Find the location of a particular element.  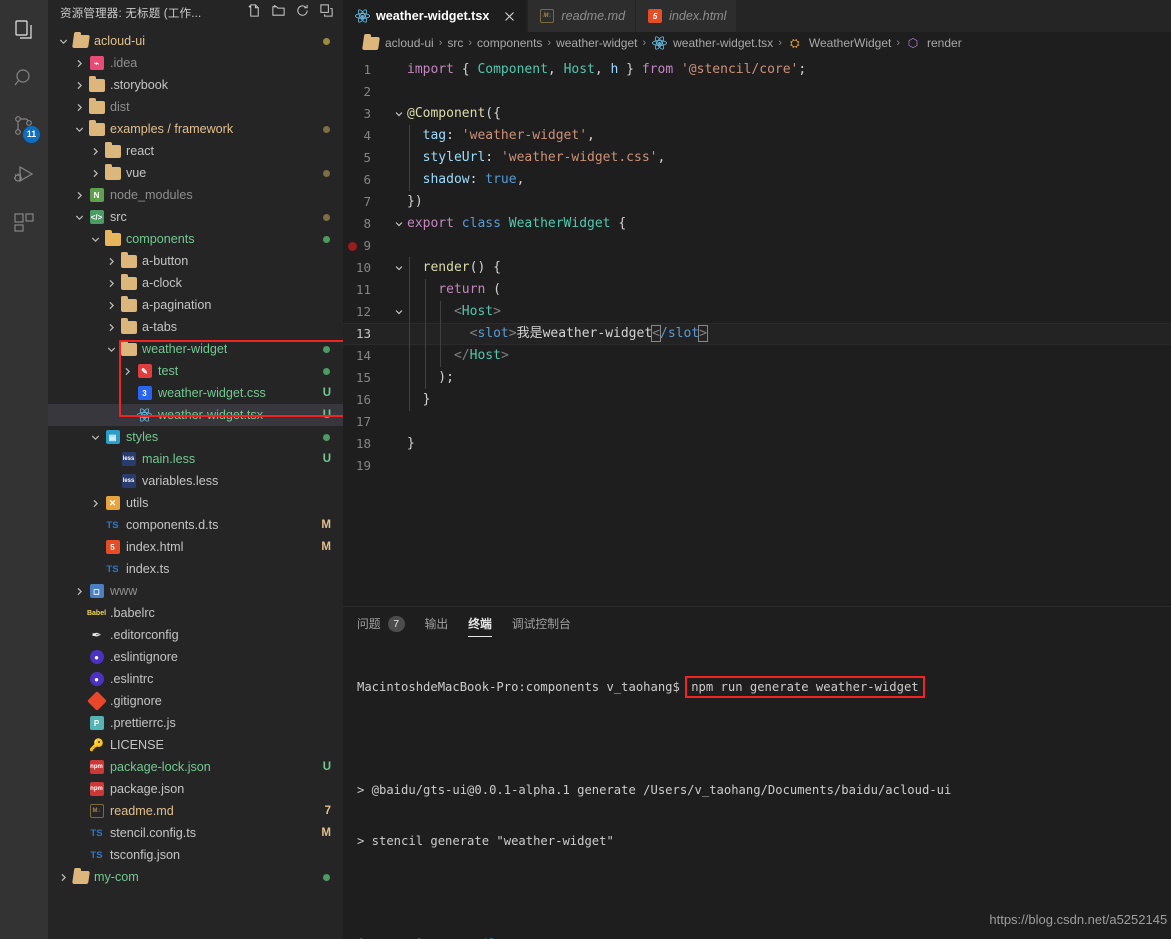

tree-row: 🔑 LICENSE is located at coordinates (195, 745).